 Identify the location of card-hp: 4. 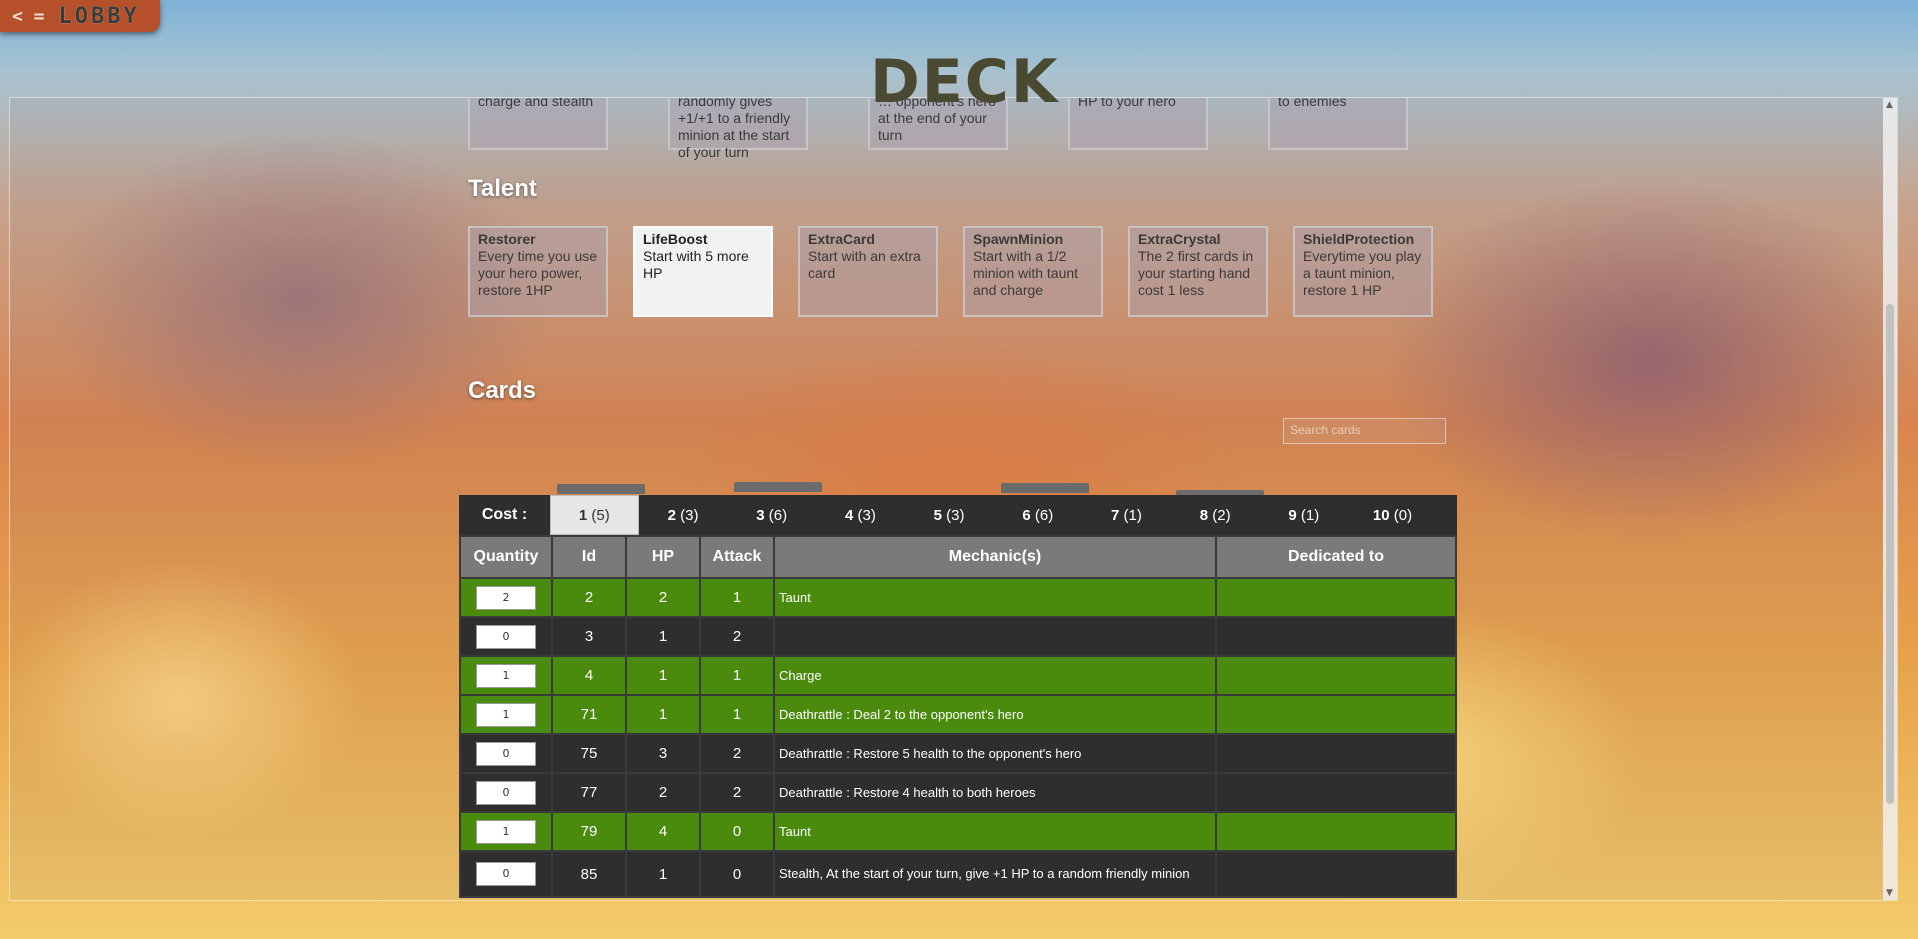
(663, 831).